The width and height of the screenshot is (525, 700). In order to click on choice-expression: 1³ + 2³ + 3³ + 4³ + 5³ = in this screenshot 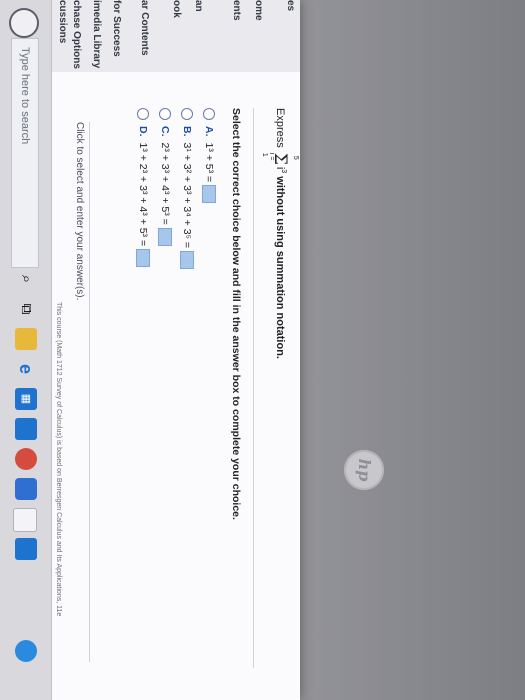, I will do `click(143, 194)`.